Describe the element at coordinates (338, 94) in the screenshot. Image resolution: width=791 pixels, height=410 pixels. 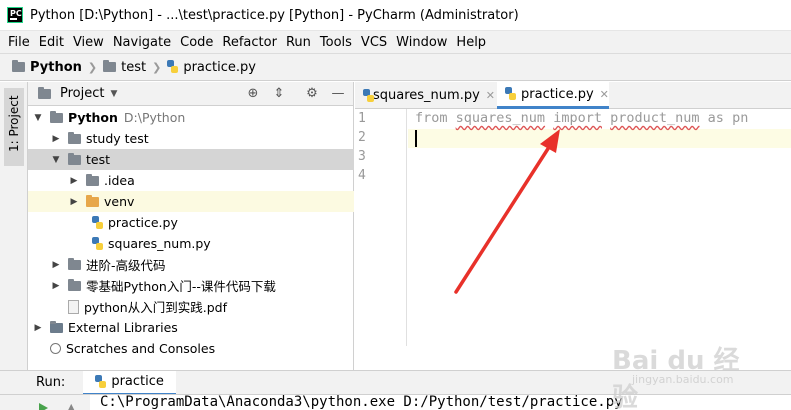
I see `hide-panel-icon: —` at that location.